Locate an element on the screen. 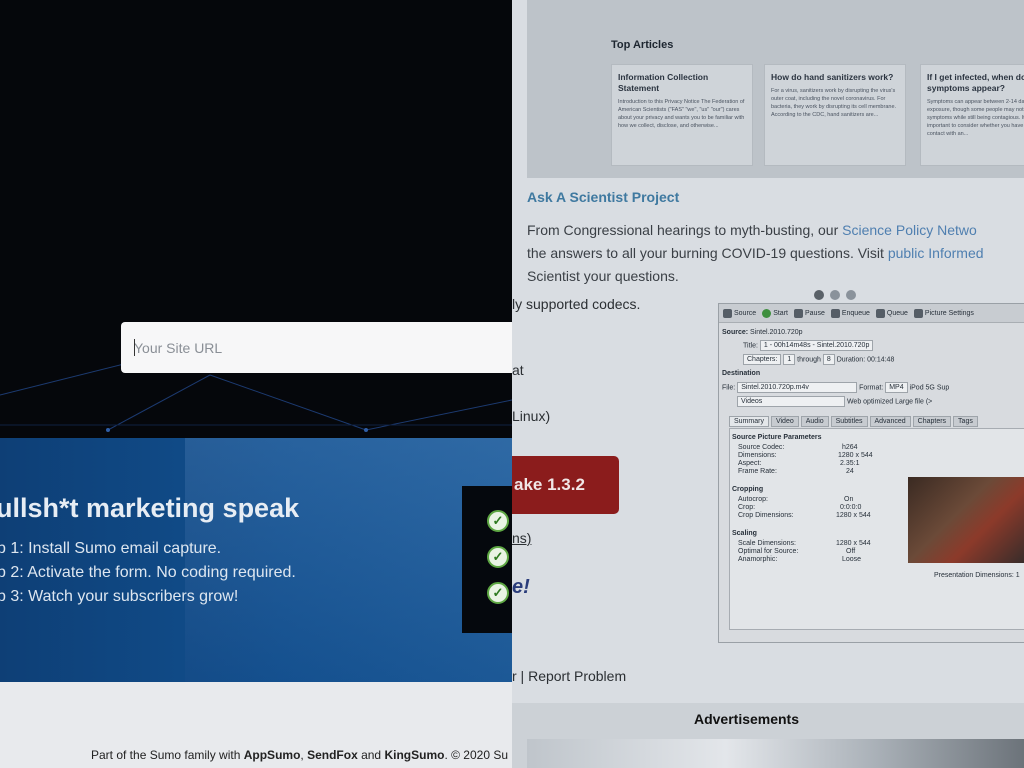  sendfox-link: SendFox is located at coordinates (332, 755).